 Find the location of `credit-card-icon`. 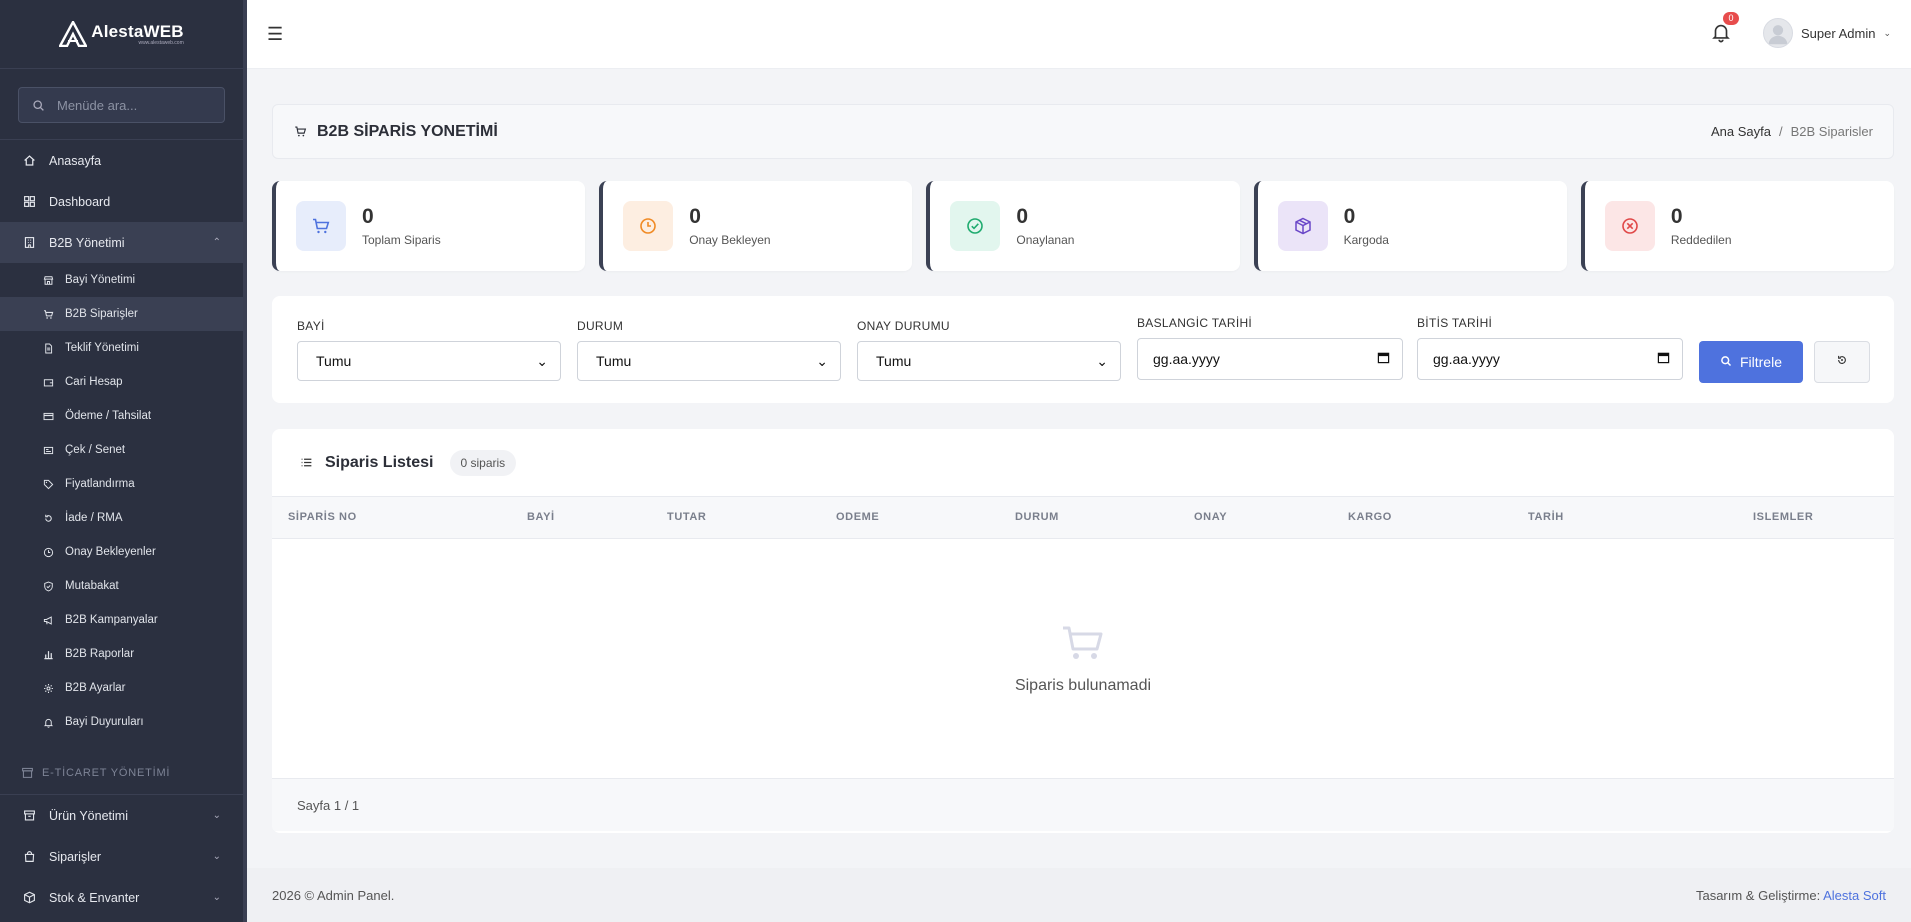

credit-card-icon is located at coordinates (48, 416).